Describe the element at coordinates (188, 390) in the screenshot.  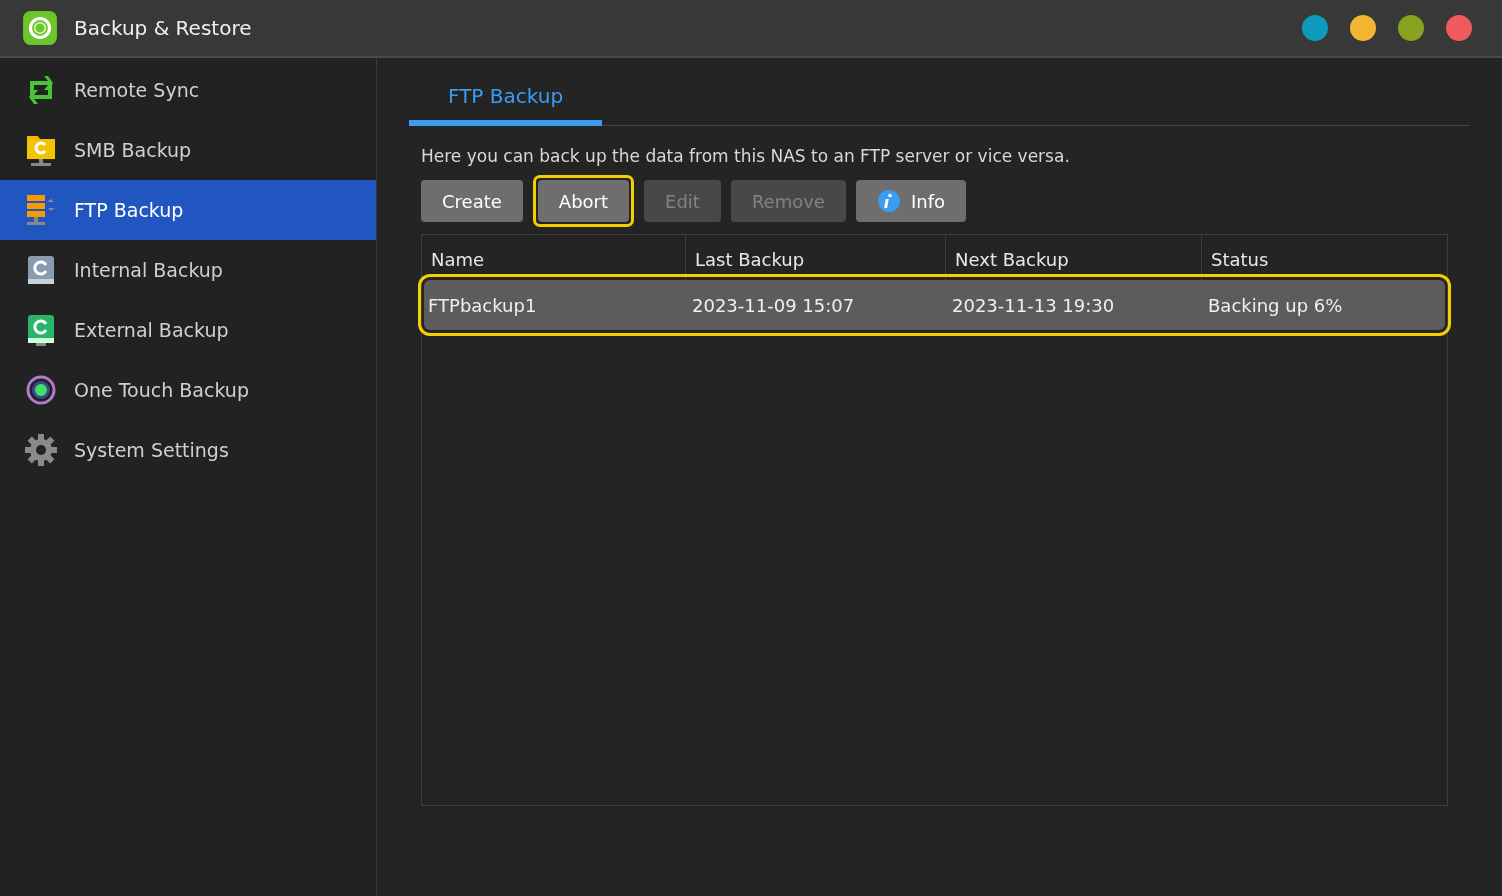
I see `sidebar-item: One Touch Backup` at that location.